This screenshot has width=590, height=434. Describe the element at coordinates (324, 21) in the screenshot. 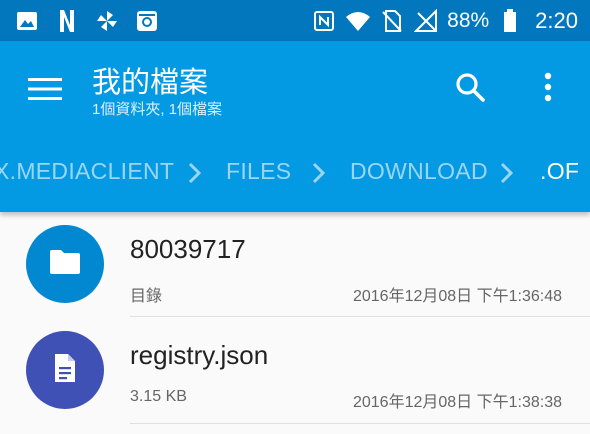

I see `nfc-icon` at that location.